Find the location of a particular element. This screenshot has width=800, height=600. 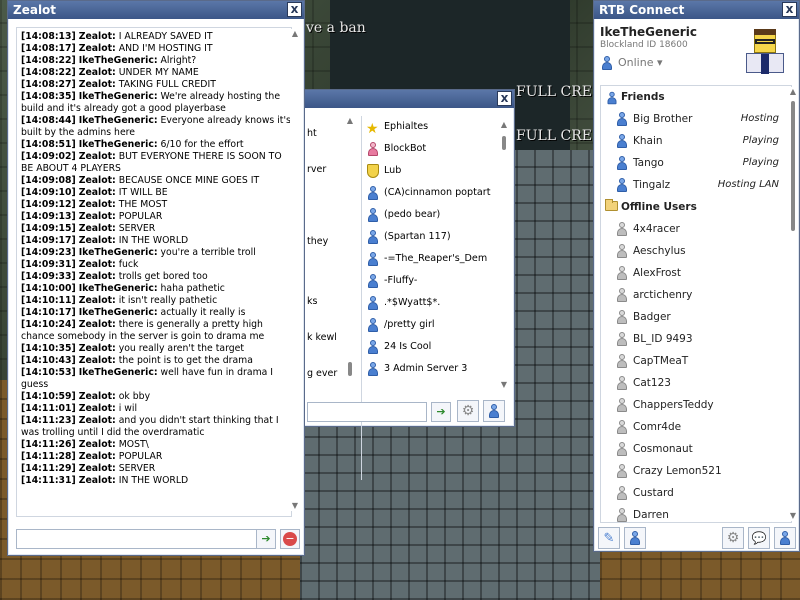

friend-list-item: Khain Playing is located at coordinates (696, 141).